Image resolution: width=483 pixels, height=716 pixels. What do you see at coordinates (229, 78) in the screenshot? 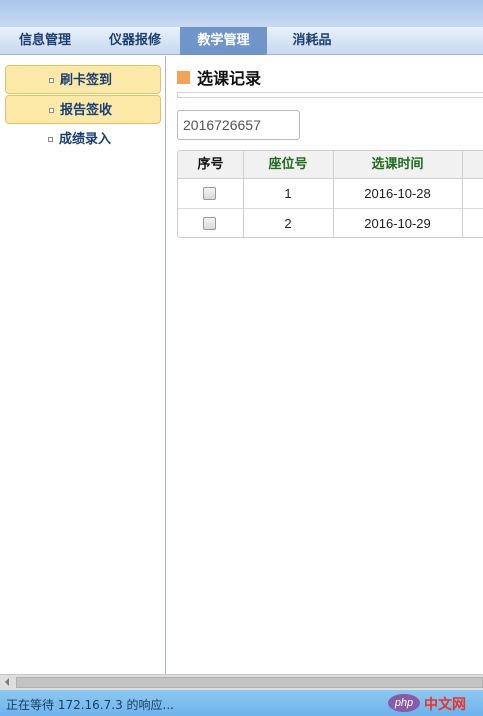
I see `page-title: 选课记录` at bounding box center [229, 78].